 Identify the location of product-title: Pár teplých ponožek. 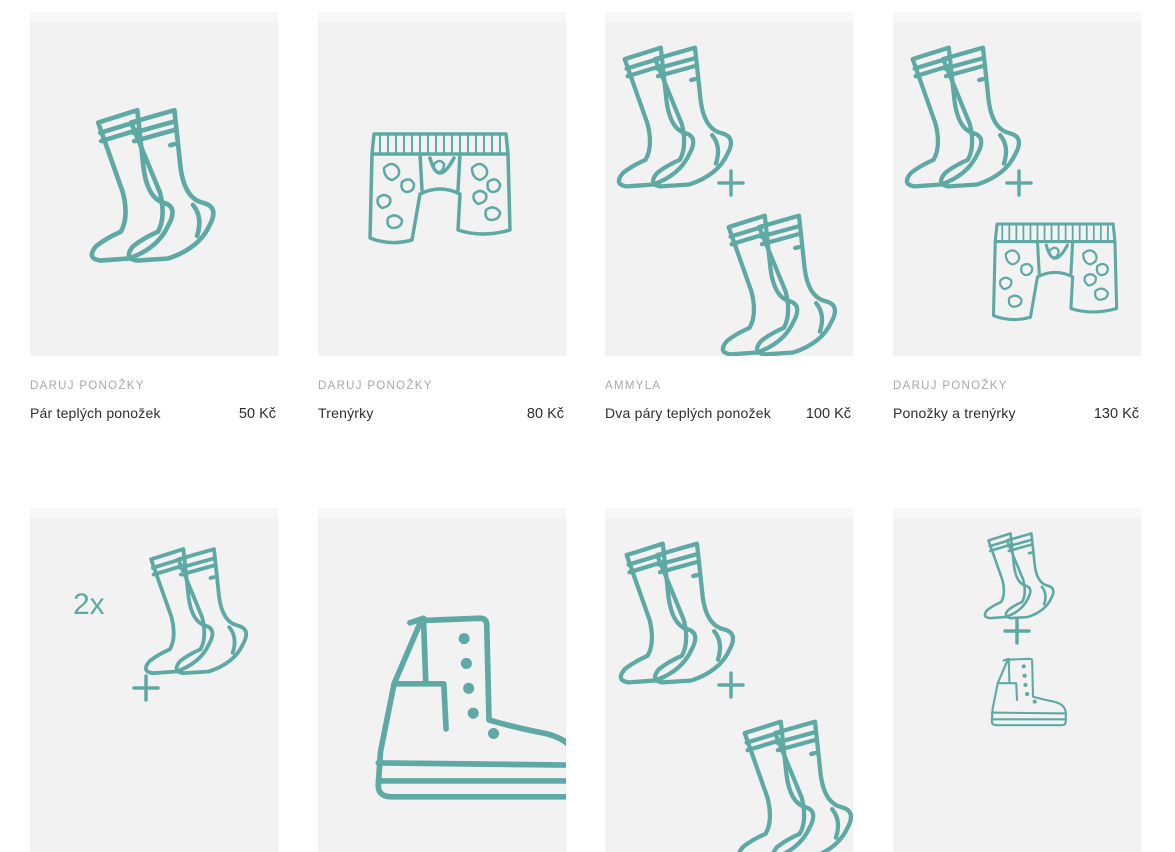
(95, 413).